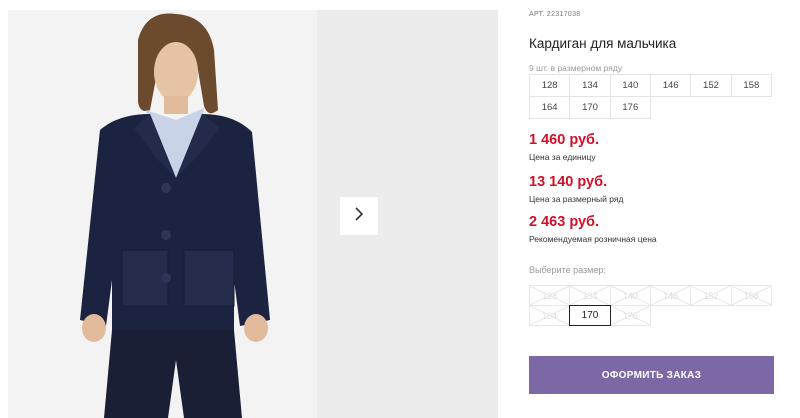  Describe the element at coordinates (630, 107) in the screenshot. I see `size-range-cell: 176` at that location.